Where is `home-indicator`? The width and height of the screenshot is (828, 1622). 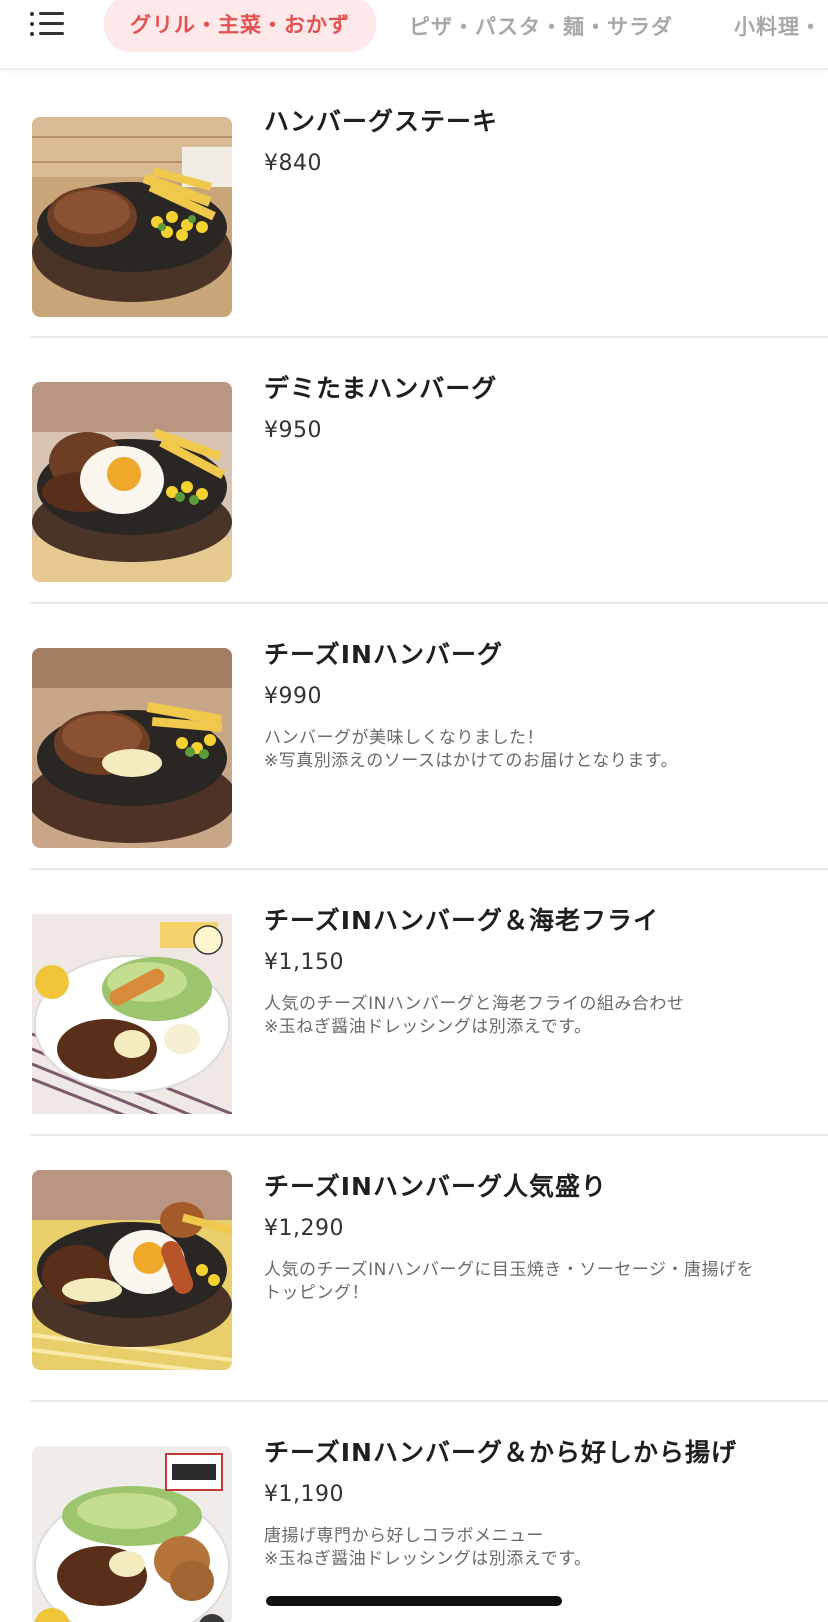
home-indicator is located at coordinates (414, 1601).